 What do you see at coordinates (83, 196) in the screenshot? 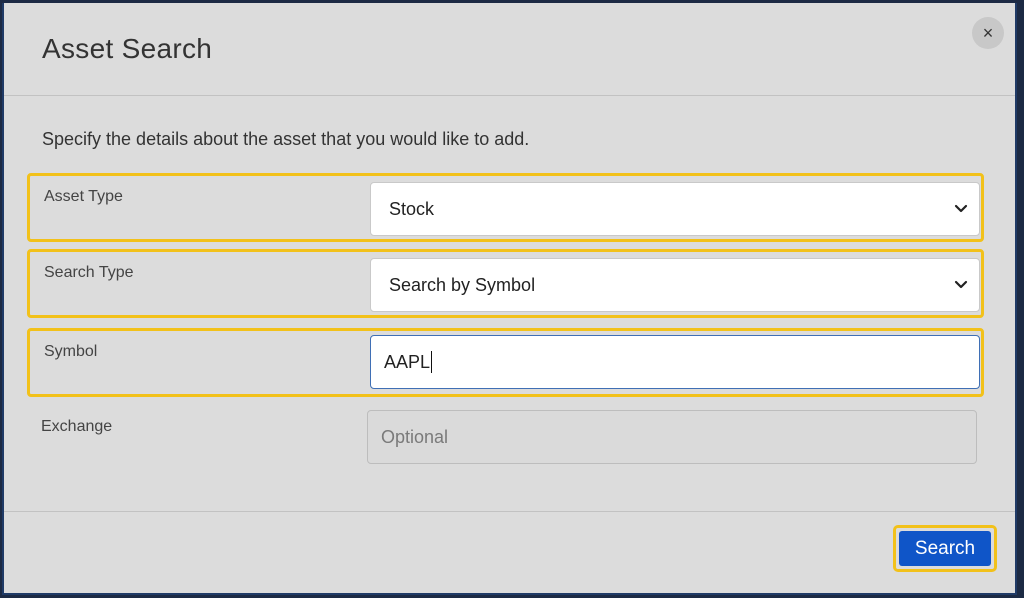
I see `asset-type-label: Asset Type` at bounding box center [83, 196].